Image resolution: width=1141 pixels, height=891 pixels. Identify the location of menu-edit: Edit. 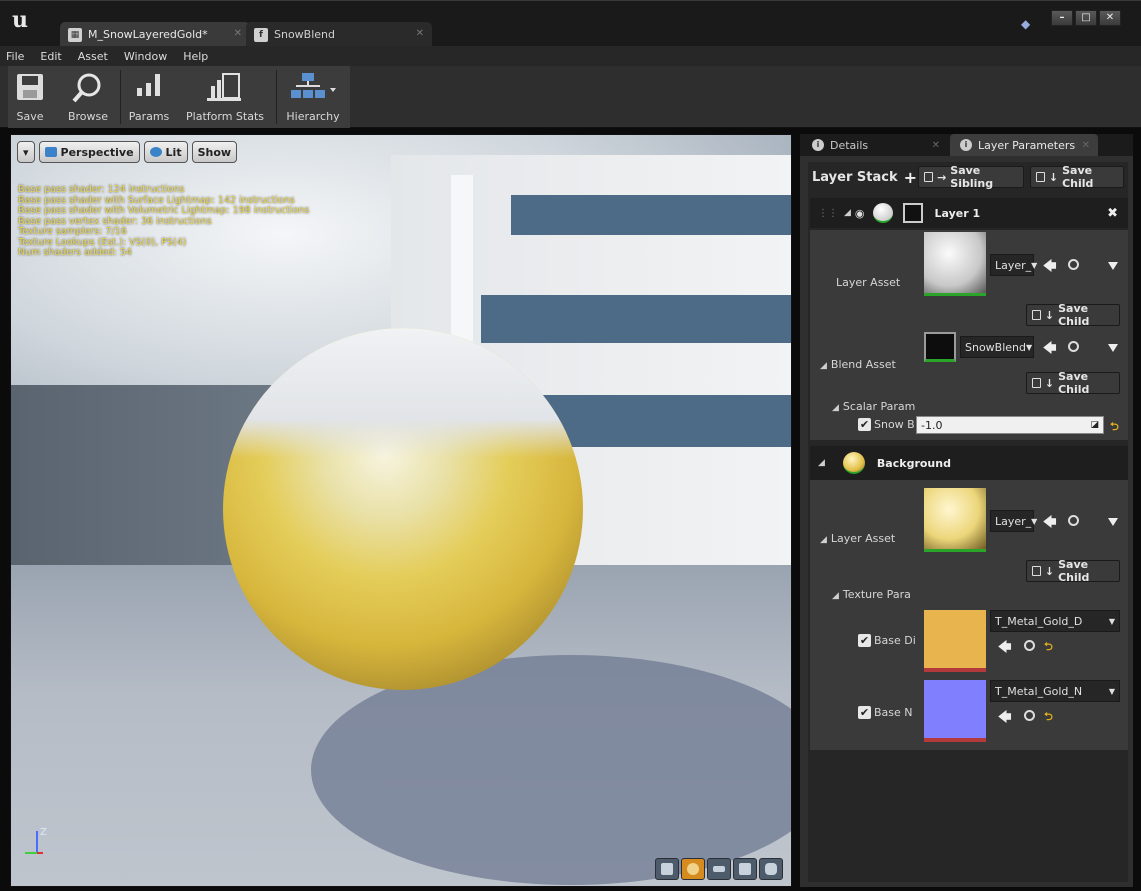
(50, 56).